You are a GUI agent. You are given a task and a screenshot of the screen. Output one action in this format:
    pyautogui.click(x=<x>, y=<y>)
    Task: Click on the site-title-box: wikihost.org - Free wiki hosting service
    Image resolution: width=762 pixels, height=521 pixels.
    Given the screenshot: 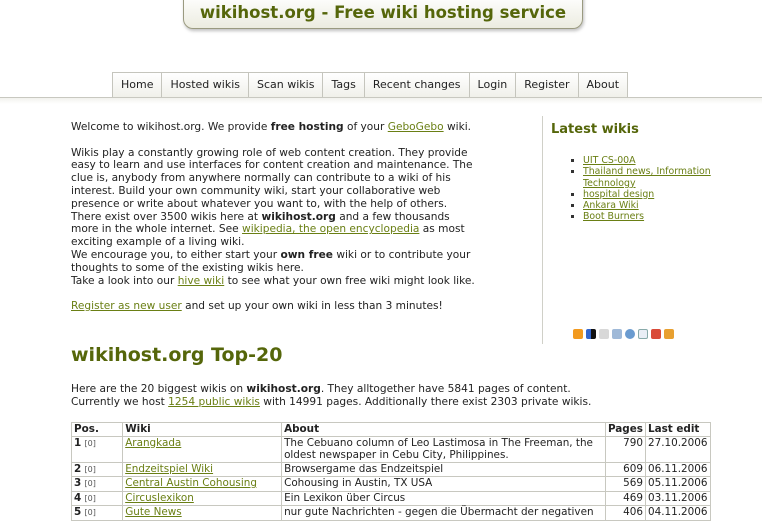 What is the action you would take?
    pyautogui.click(x=383, y=14)
    